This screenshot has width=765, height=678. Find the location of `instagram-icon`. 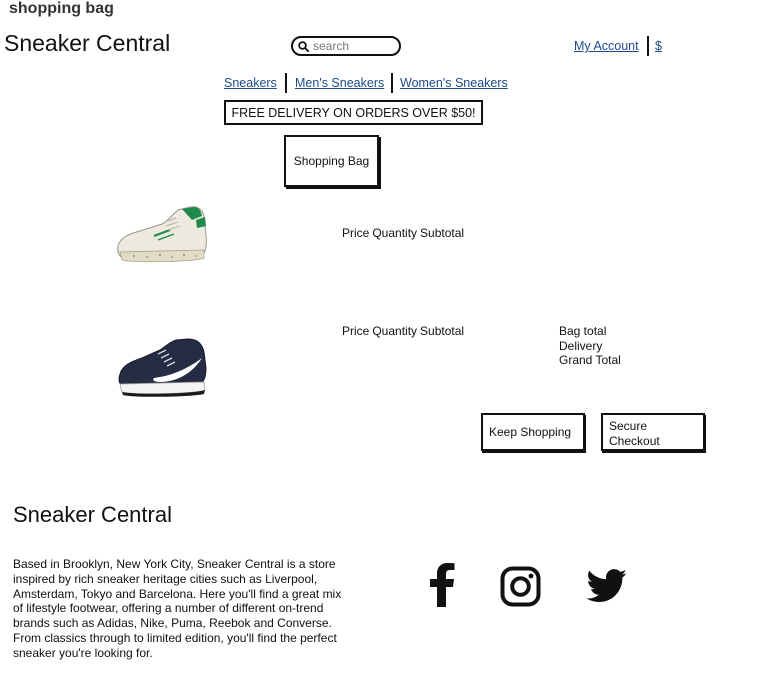

instagram-icon is located at coordinates (520, 586).